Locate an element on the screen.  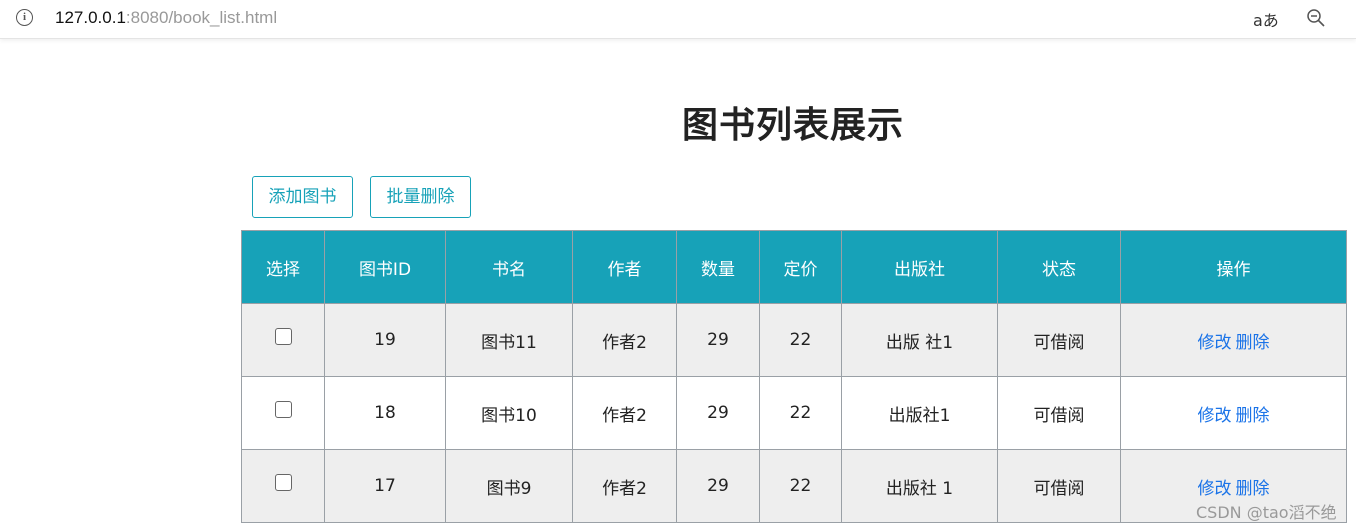
cell-publisher: 出版社1 is located at coordinates (919, 413).